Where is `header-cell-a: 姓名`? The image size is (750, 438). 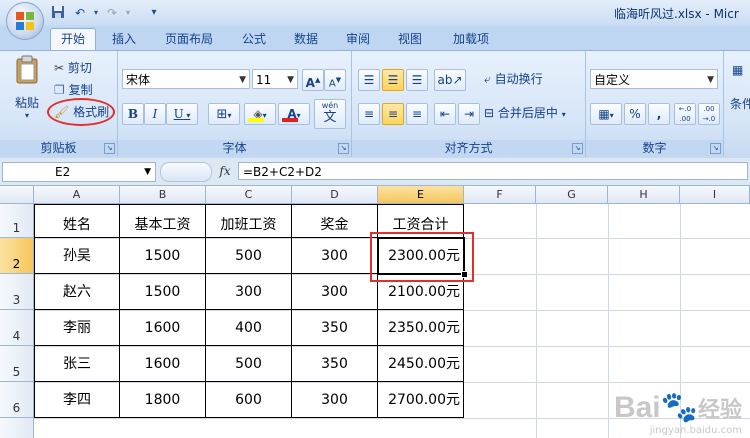 header-cell-a: 姓名 is located at coordinates (77, 221).